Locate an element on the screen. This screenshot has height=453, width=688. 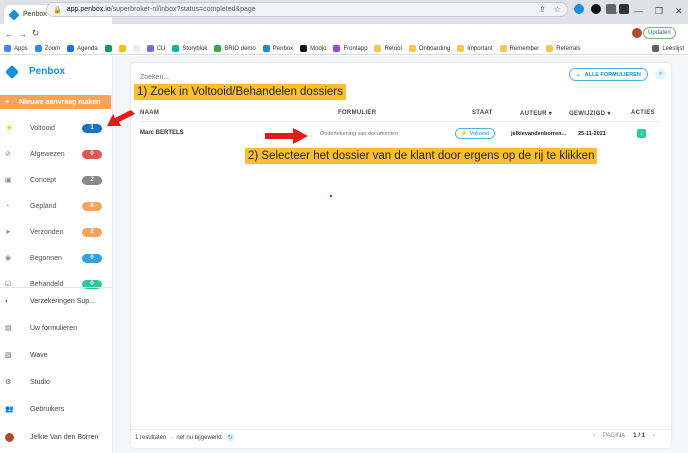
bookmark-item: Important is located at coordinates (475, 48).